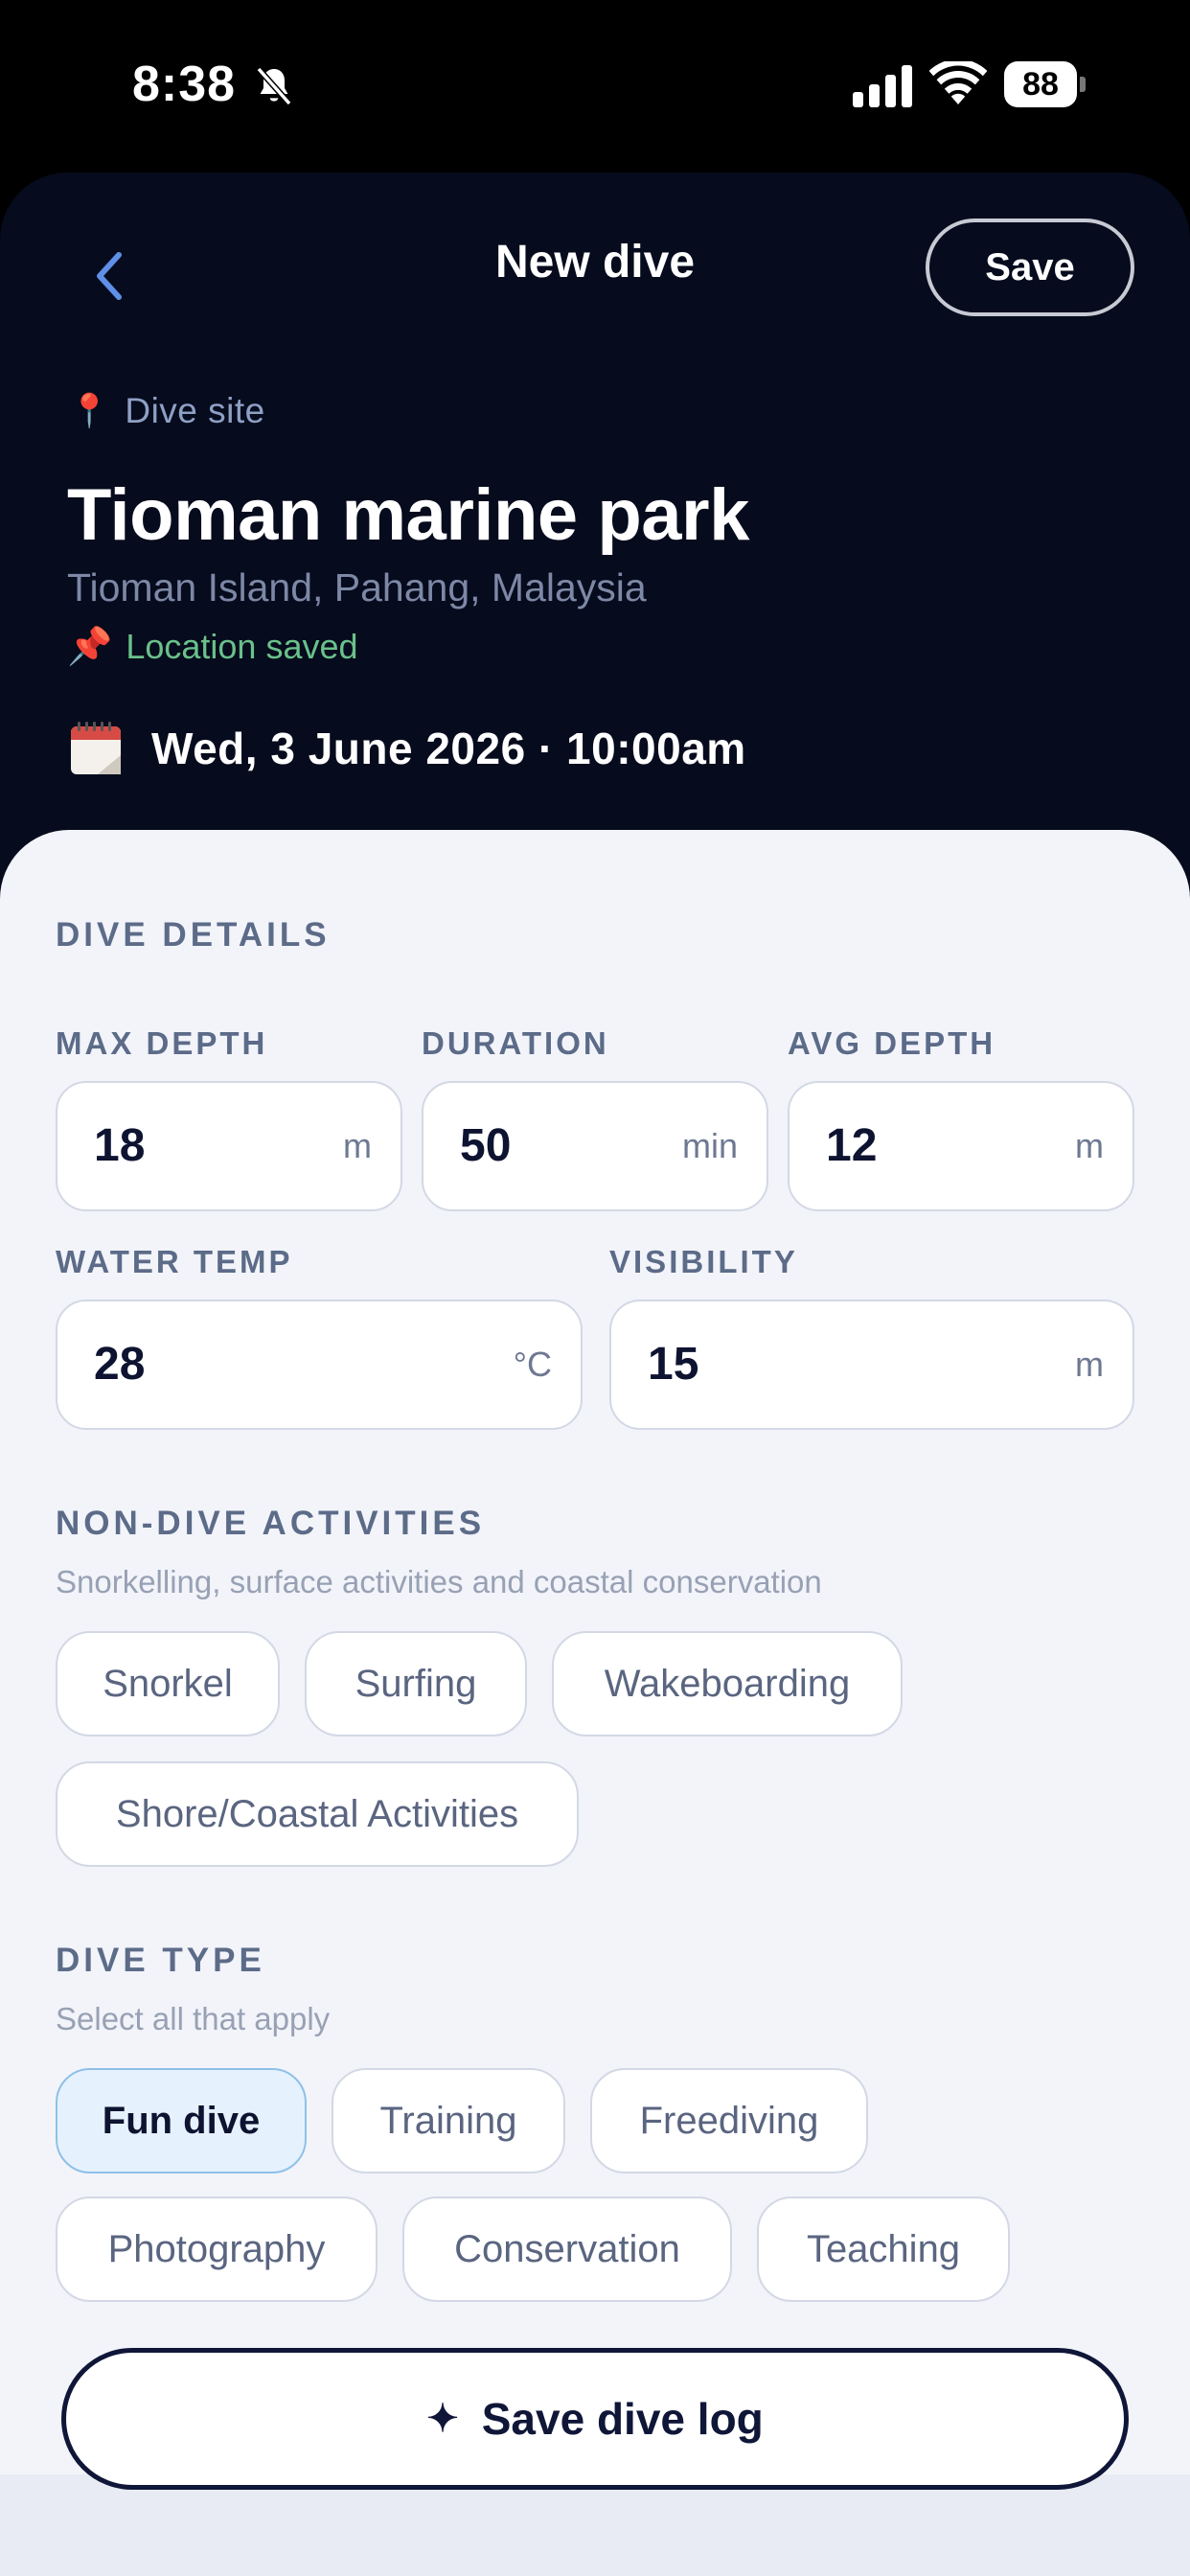 This screenshot has width=1190, height=2576. What do you see at coordinates (120, 1145) in the screenshot?
I see `max-depth-value: 18` at bounding box center [120, 1145].